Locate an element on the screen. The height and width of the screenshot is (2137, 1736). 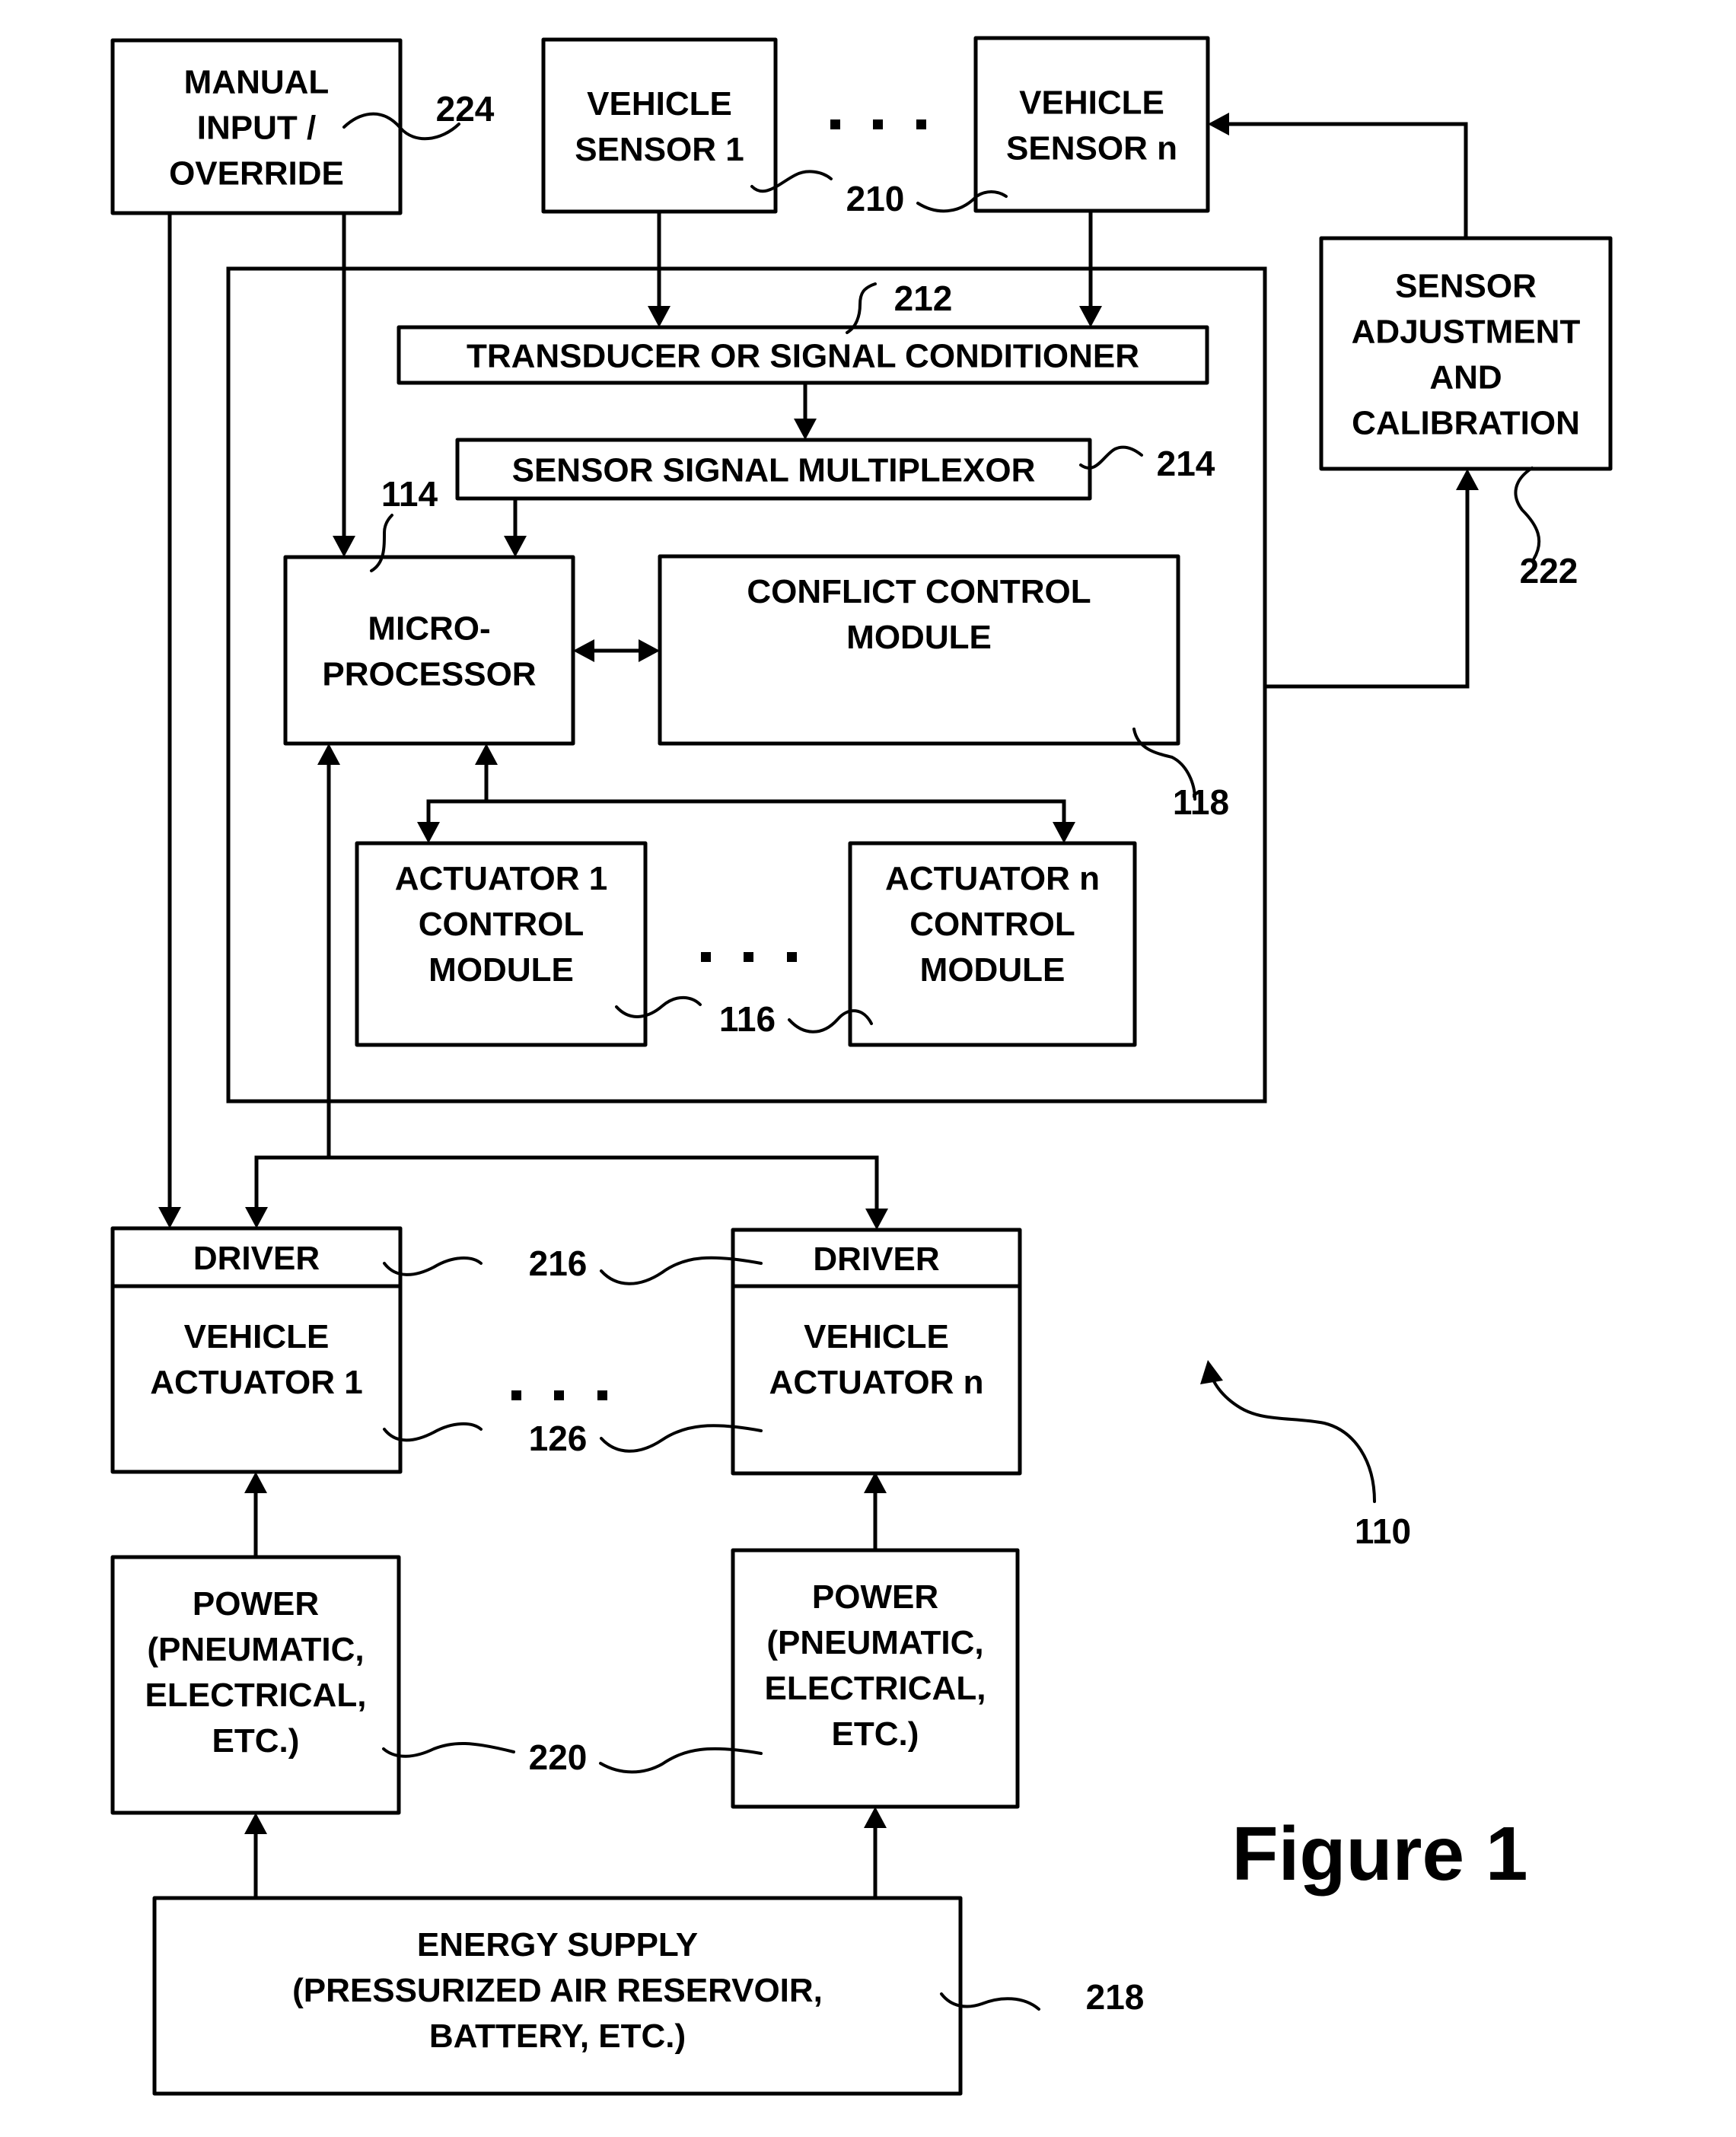
ref-222: 222 is located at coordinates (1549, 571).